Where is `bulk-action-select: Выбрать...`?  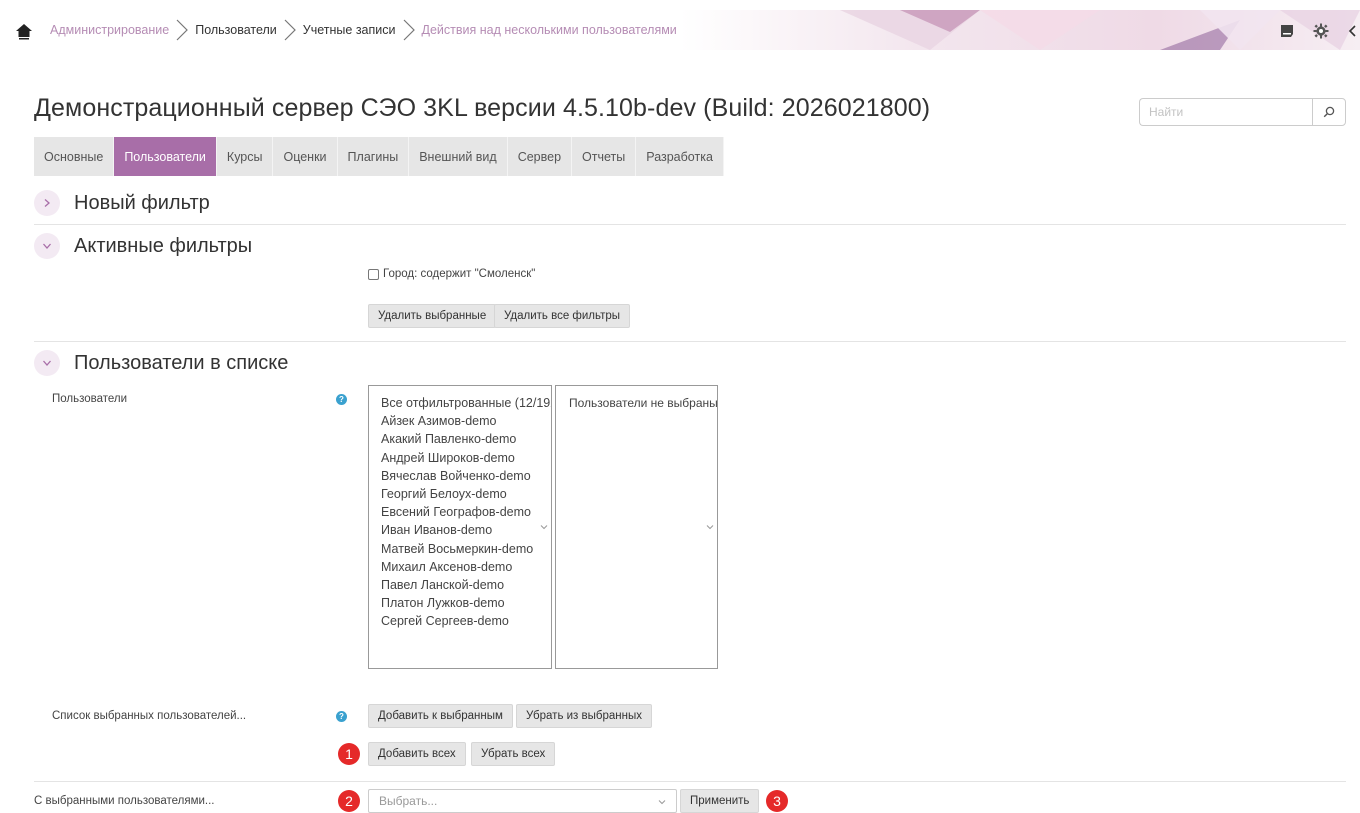
bulk-action-select: Выбрать... is located at coordinates (522, 801).